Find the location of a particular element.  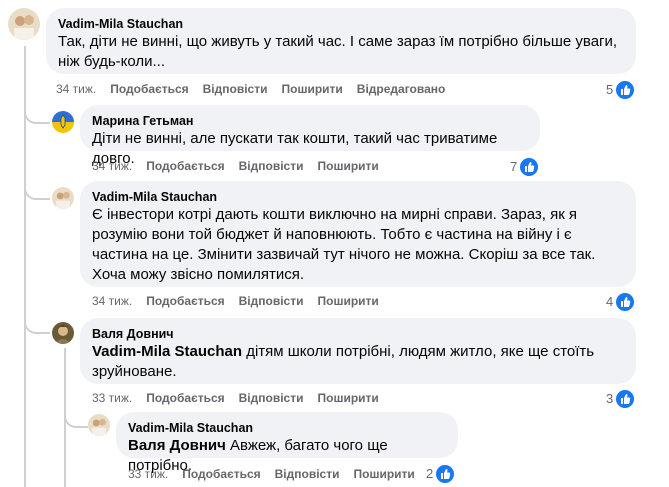

comment-author: Валя Довнич is located at coordinates (358, 334).